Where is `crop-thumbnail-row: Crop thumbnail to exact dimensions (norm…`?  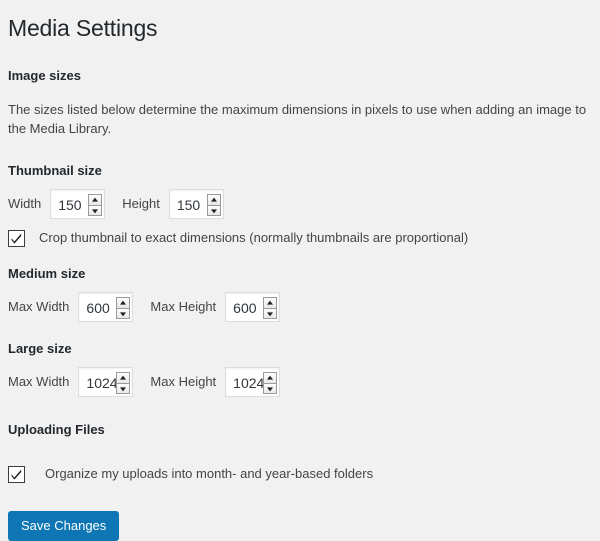
crop-thumbnail-row: Crop thumbnail to exact dimensions (norm… is located at coordinates (298, 238).